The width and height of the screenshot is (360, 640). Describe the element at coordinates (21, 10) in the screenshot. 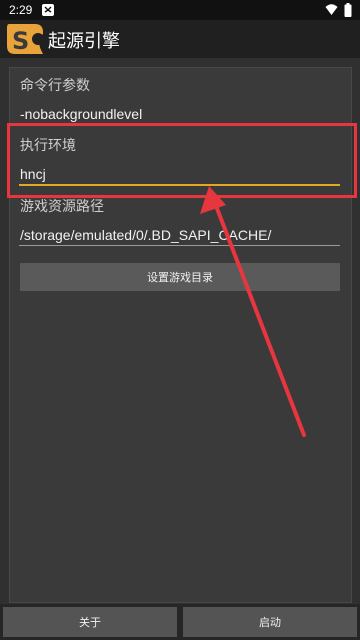

I see `status-time: 2:29` at that location.